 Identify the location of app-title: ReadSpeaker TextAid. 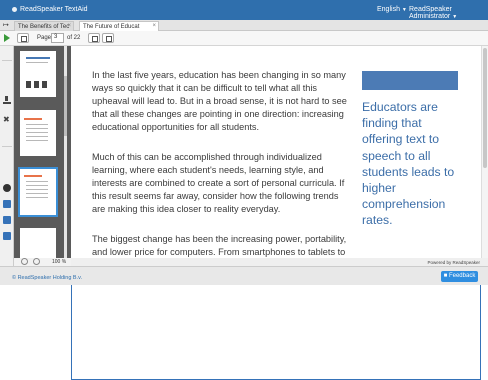
(54, 9).